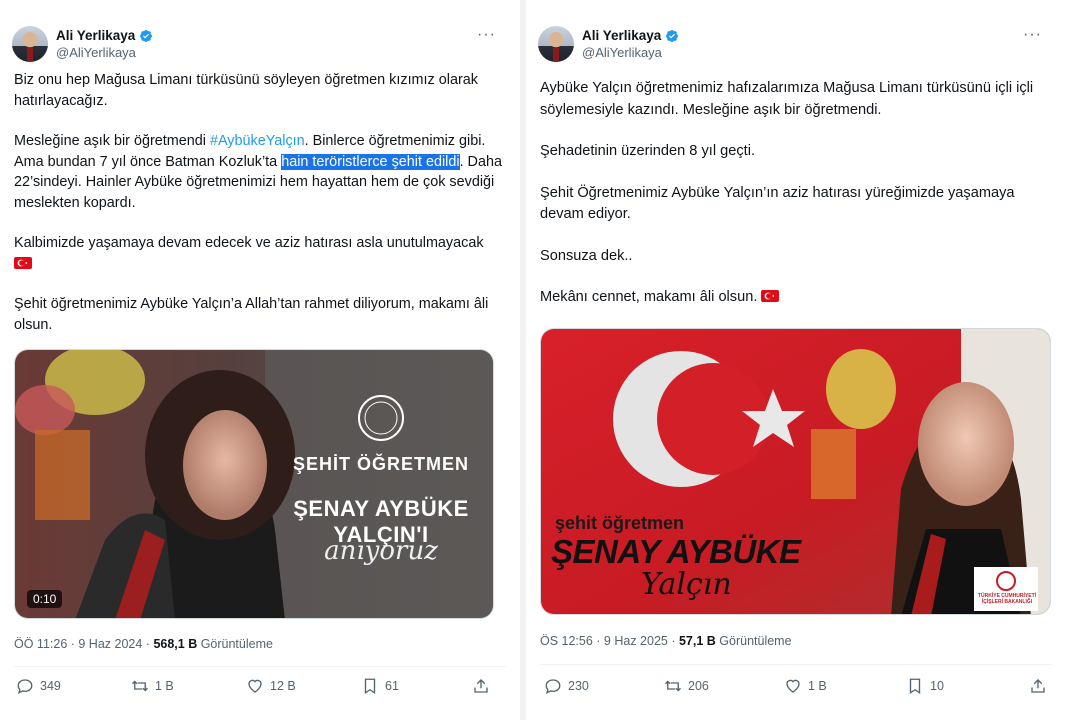  I want to click on media-caption-line3: Yalçın, so click(686, 584).